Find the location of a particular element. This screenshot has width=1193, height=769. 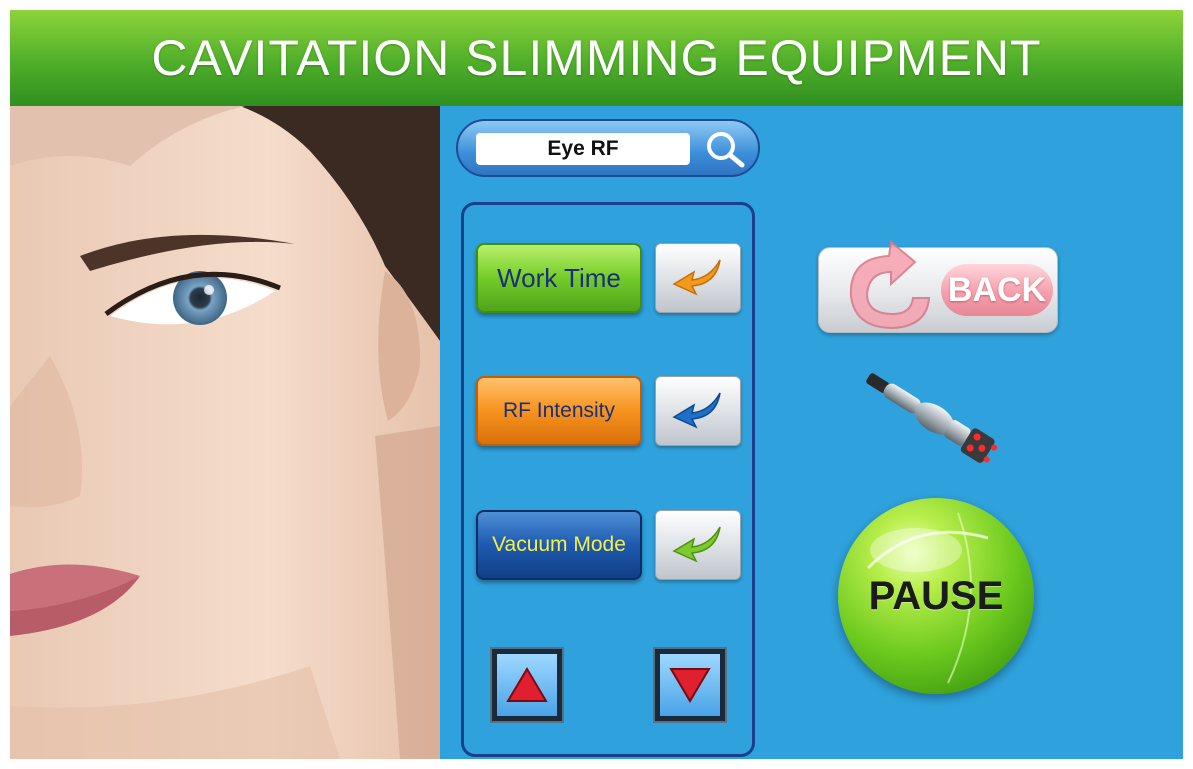

back-arrow-icon is located at coordinates (890, 285).